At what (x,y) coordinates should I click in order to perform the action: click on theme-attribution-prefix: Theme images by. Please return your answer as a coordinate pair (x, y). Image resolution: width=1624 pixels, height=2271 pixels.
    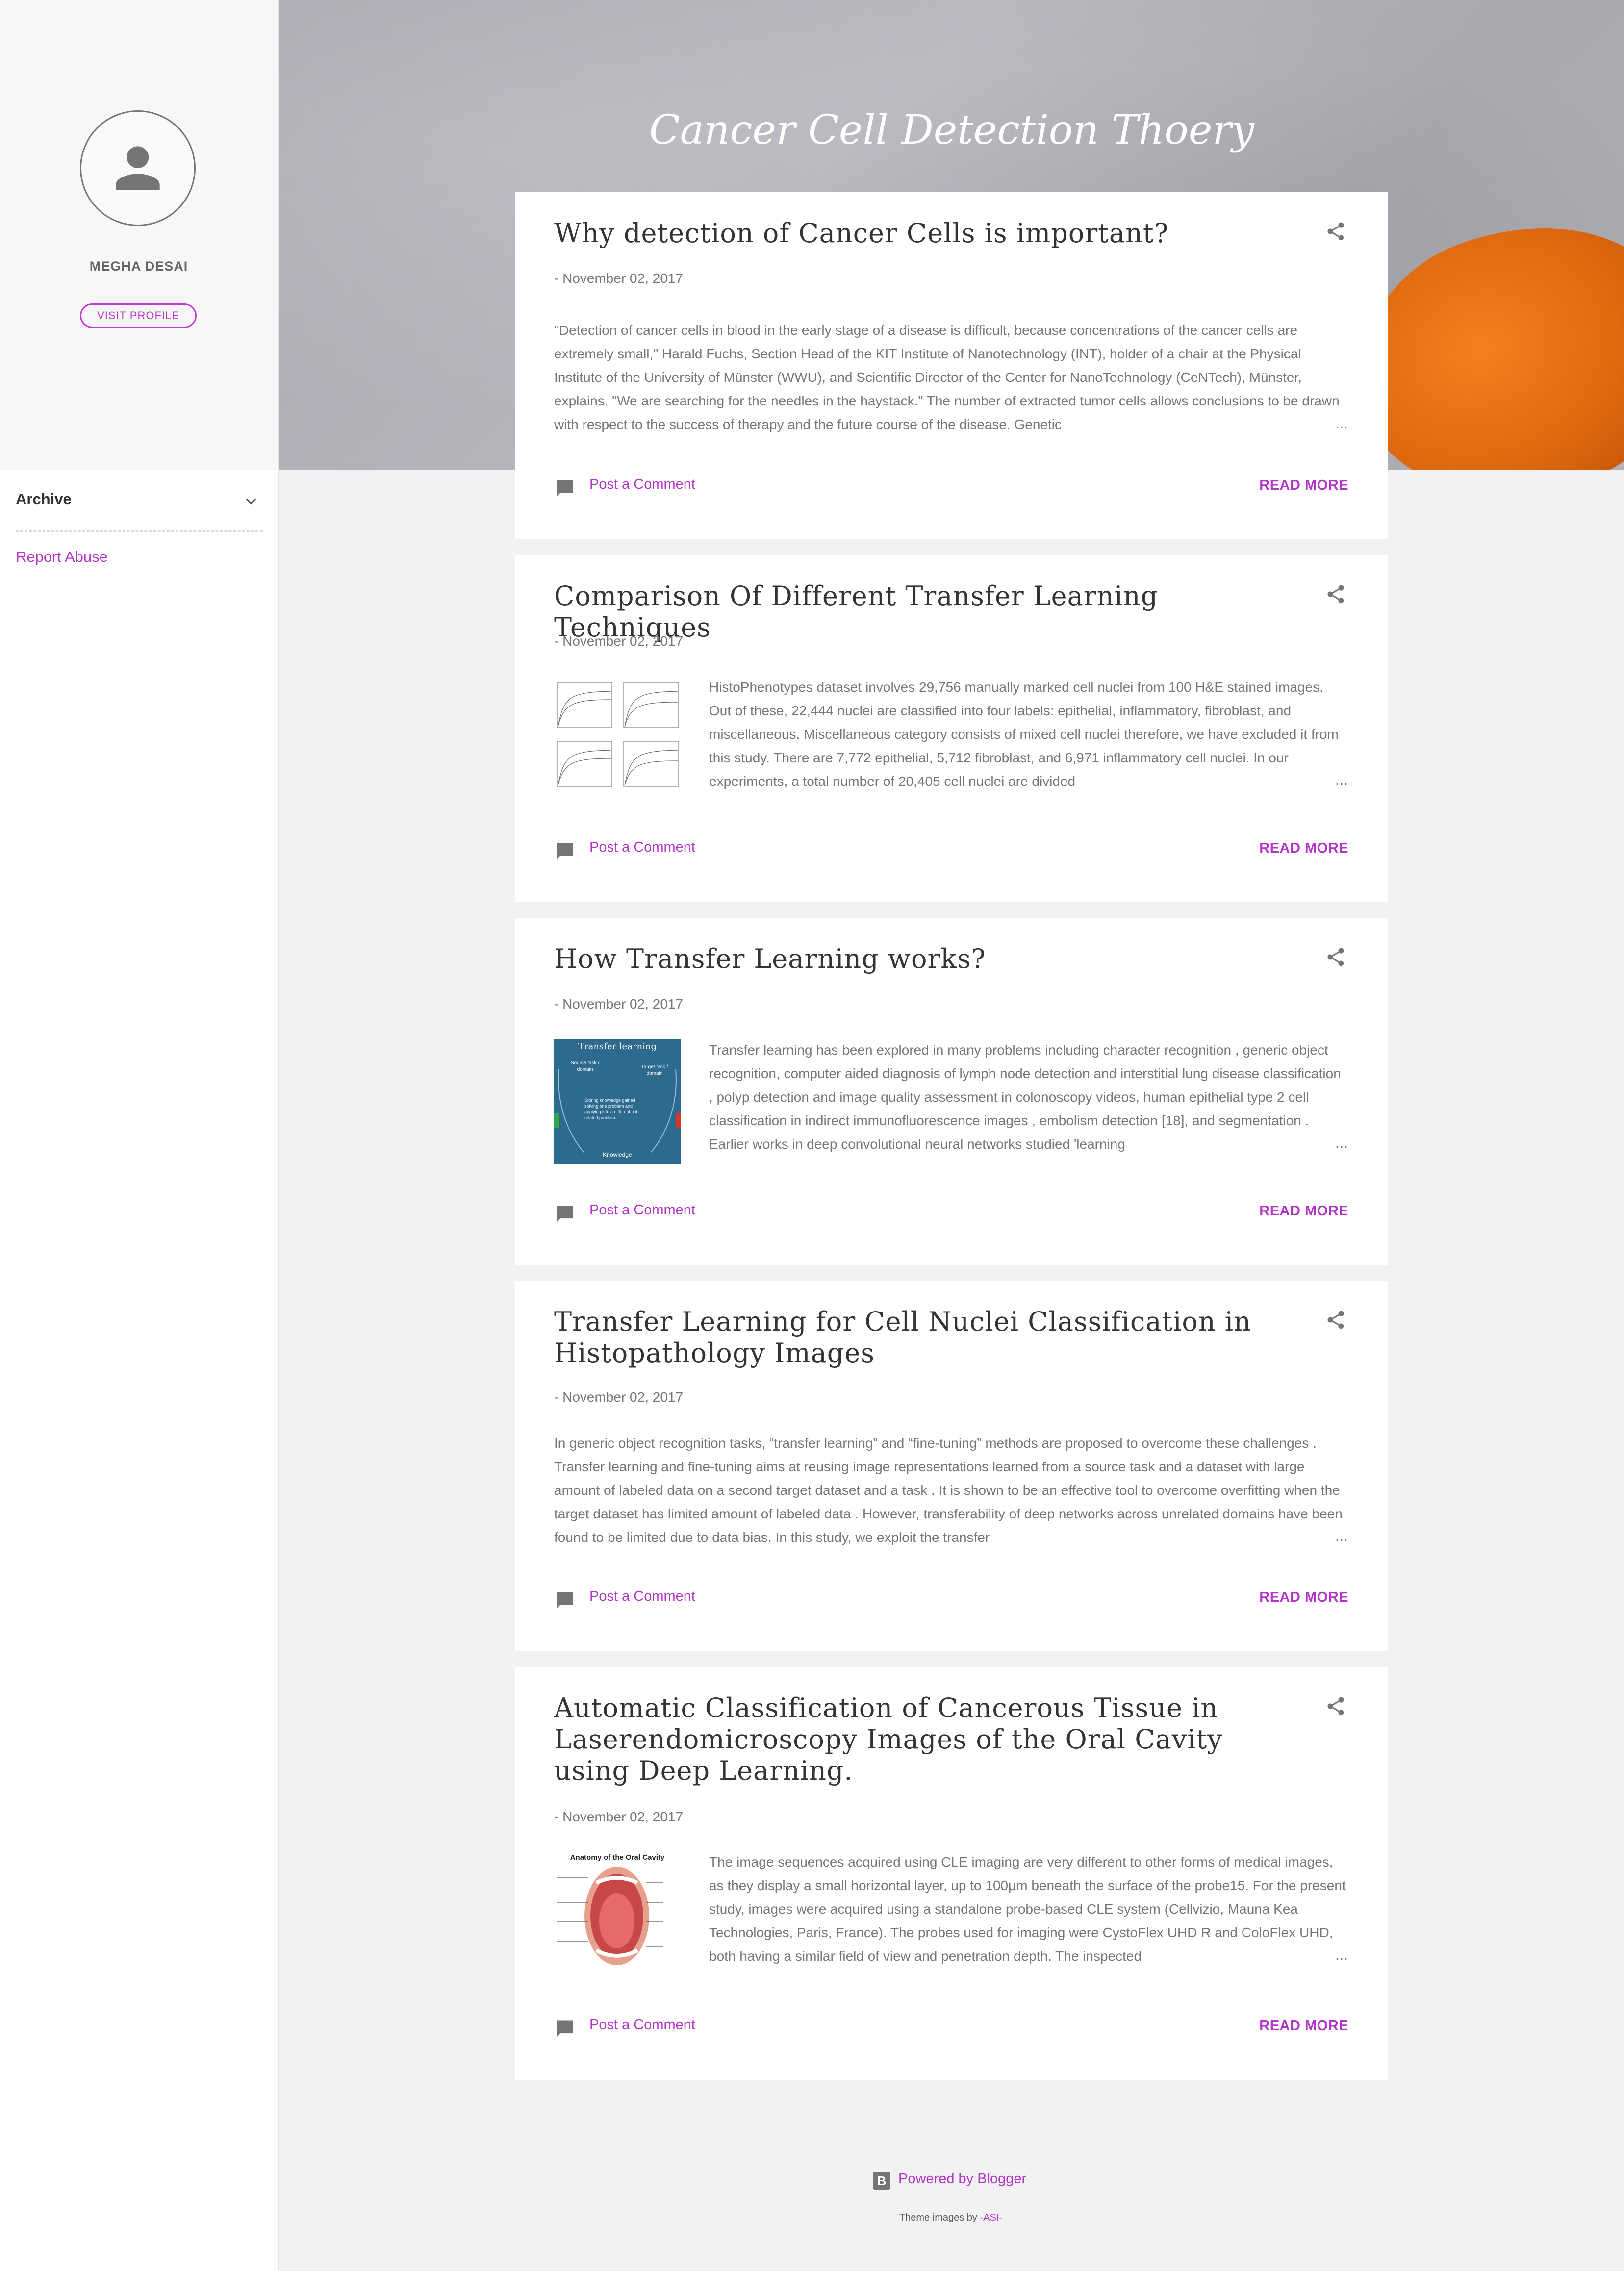
    Looking at the image, I should click on (938, 2217).